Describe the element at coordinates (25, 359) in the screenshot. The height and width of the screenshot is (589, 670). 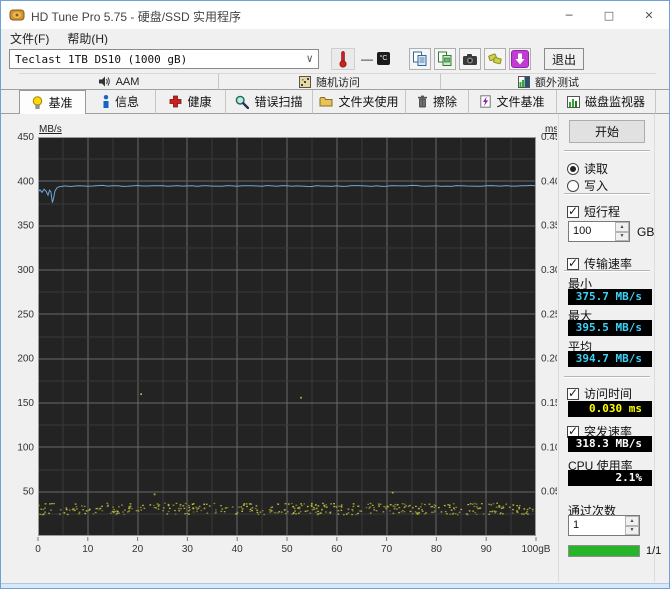
I see `svg-text: 200` at that location.